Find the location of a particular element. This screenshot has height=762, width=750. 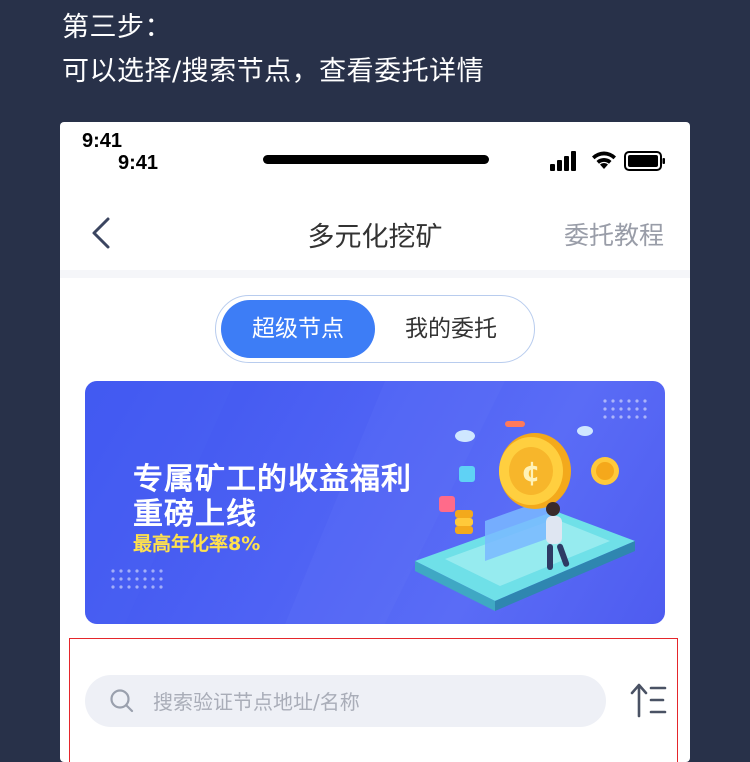

step-description: 可以选择/搜索节点，查看委托详情 is located at coordinates (273, 71).